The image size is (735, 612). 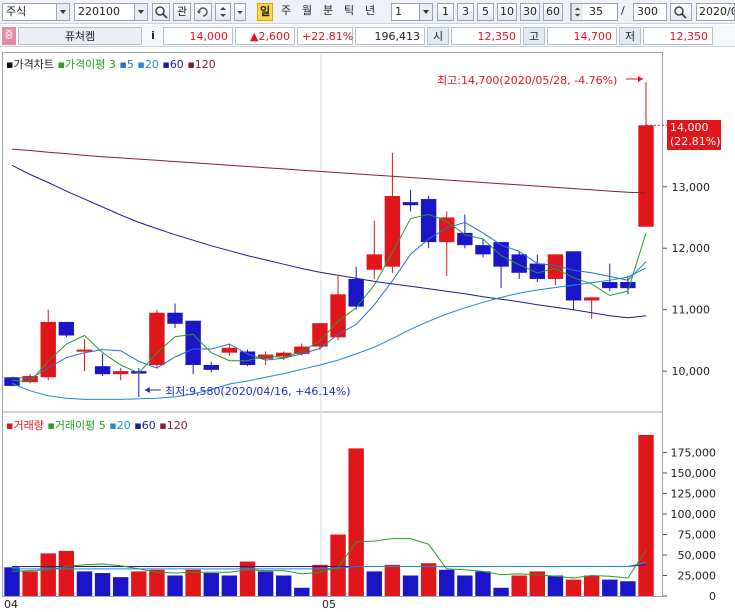 I want to click on x-label-april: 04, so click(x=11, y=604).